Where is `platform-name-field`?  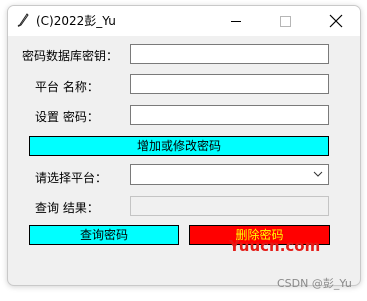
platform-name-field is located at coordinates (229, 84).